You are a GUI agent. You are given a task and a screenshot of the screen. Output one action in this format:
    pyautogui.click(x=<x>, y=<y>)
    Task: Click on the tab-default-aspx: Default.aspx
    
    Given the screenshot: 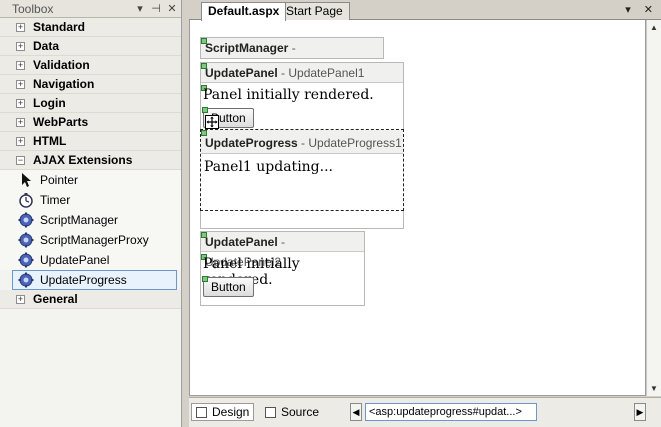 What is the action you would take?
    pyautogui.click(x=244, y=11)
    